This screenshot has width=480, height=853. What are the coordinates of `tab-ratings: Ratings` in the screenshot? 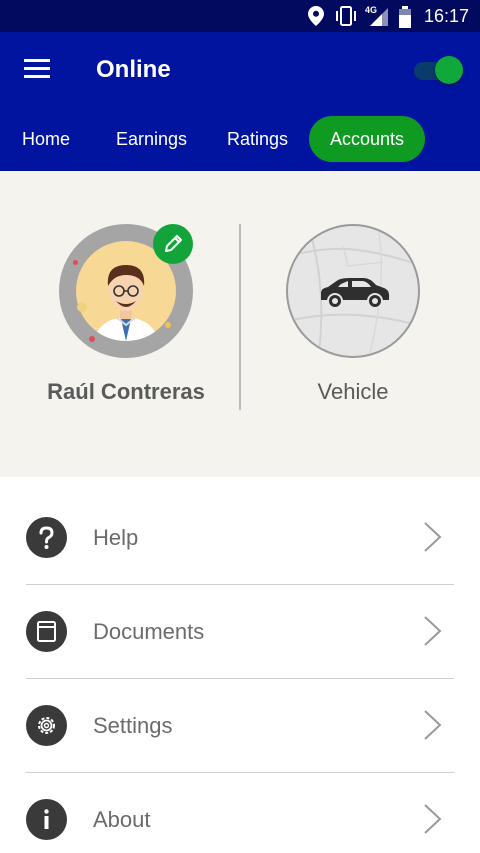 It's located at (257, 139).